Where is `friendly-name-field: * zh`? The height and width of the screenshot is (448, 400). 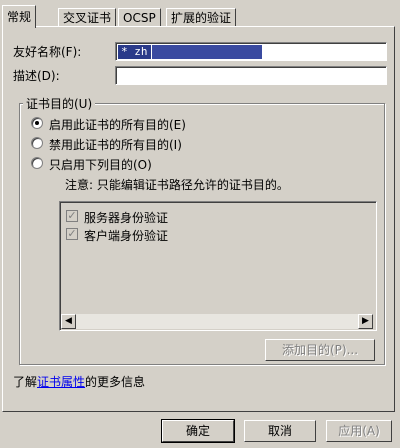
friendly-name-field: * zh is located at coordinates (251, 51).